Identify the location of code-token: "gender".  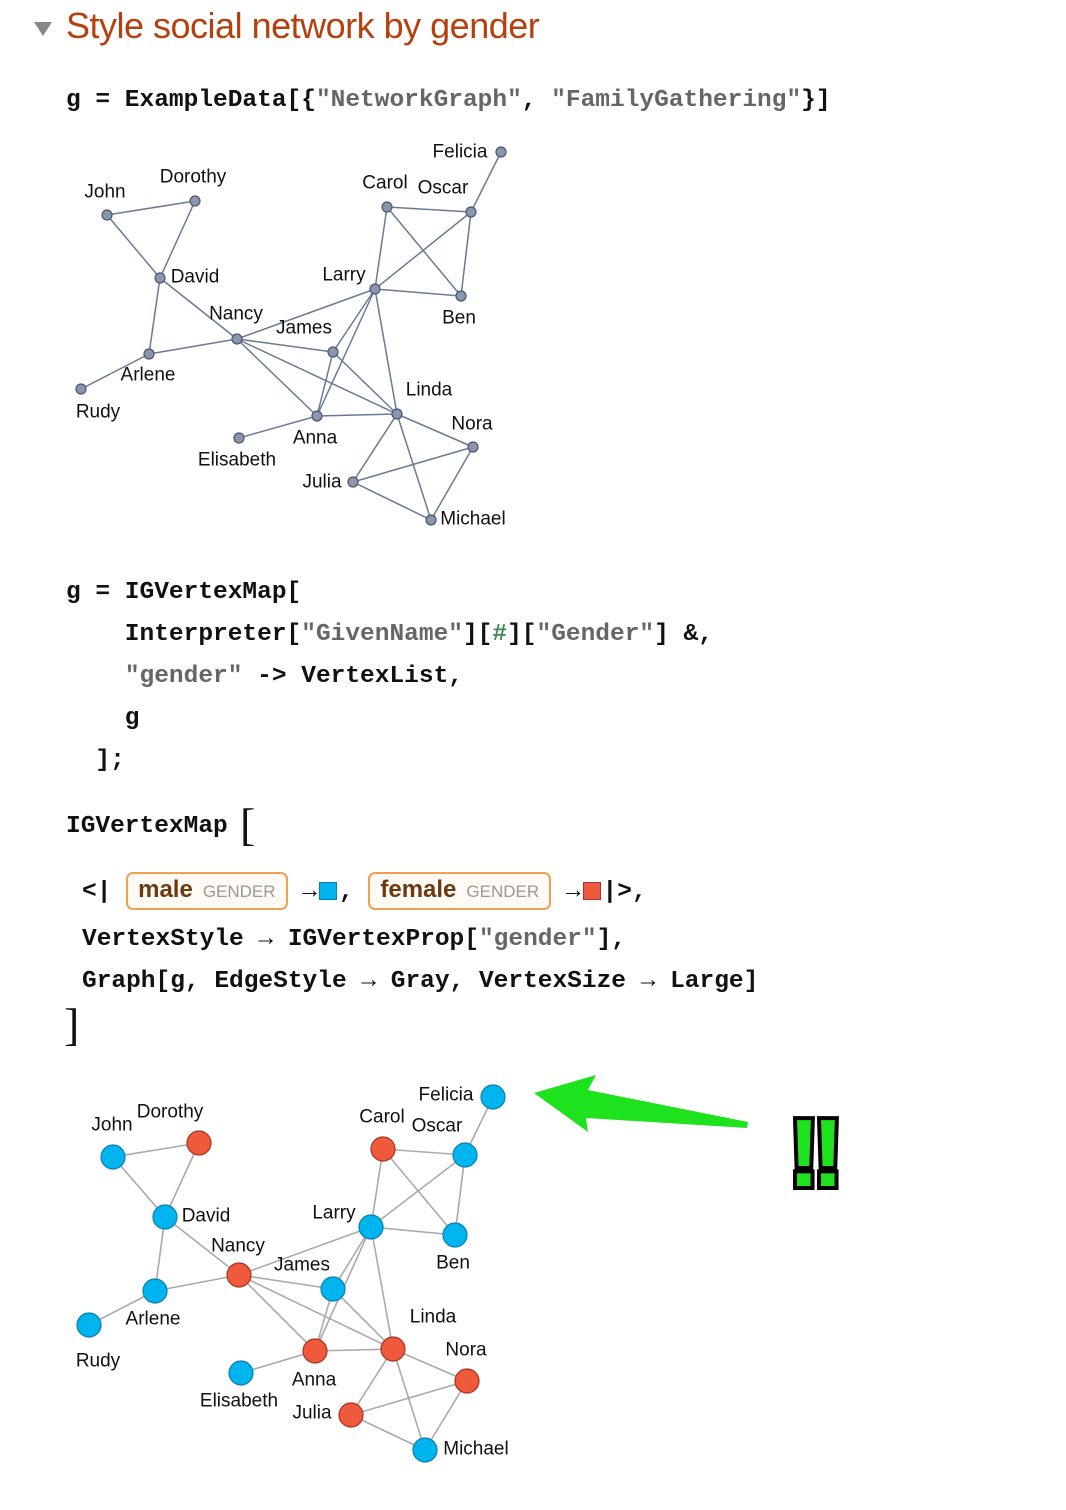
(537, 939).